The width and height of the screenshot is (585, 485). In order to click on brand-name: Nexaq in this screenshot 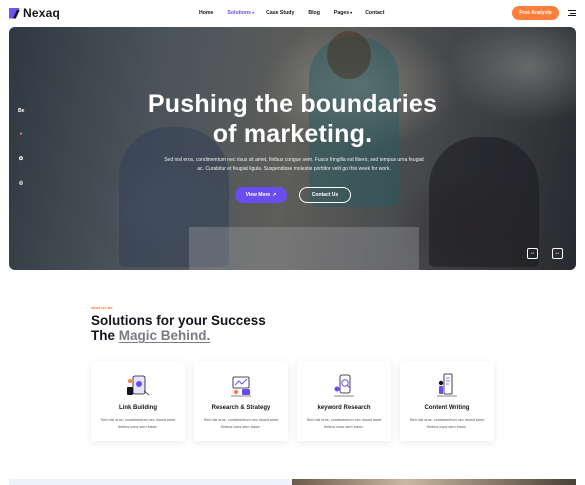, I will do `click(42, 13)`.